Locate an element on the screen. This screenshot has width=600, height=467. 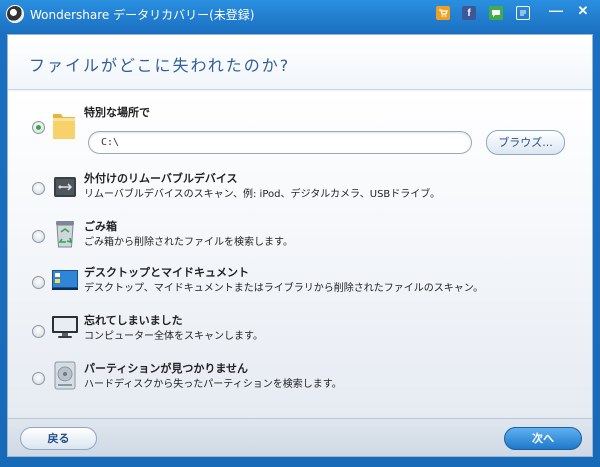
app-logo-icon is located at coordinates (15, 14).